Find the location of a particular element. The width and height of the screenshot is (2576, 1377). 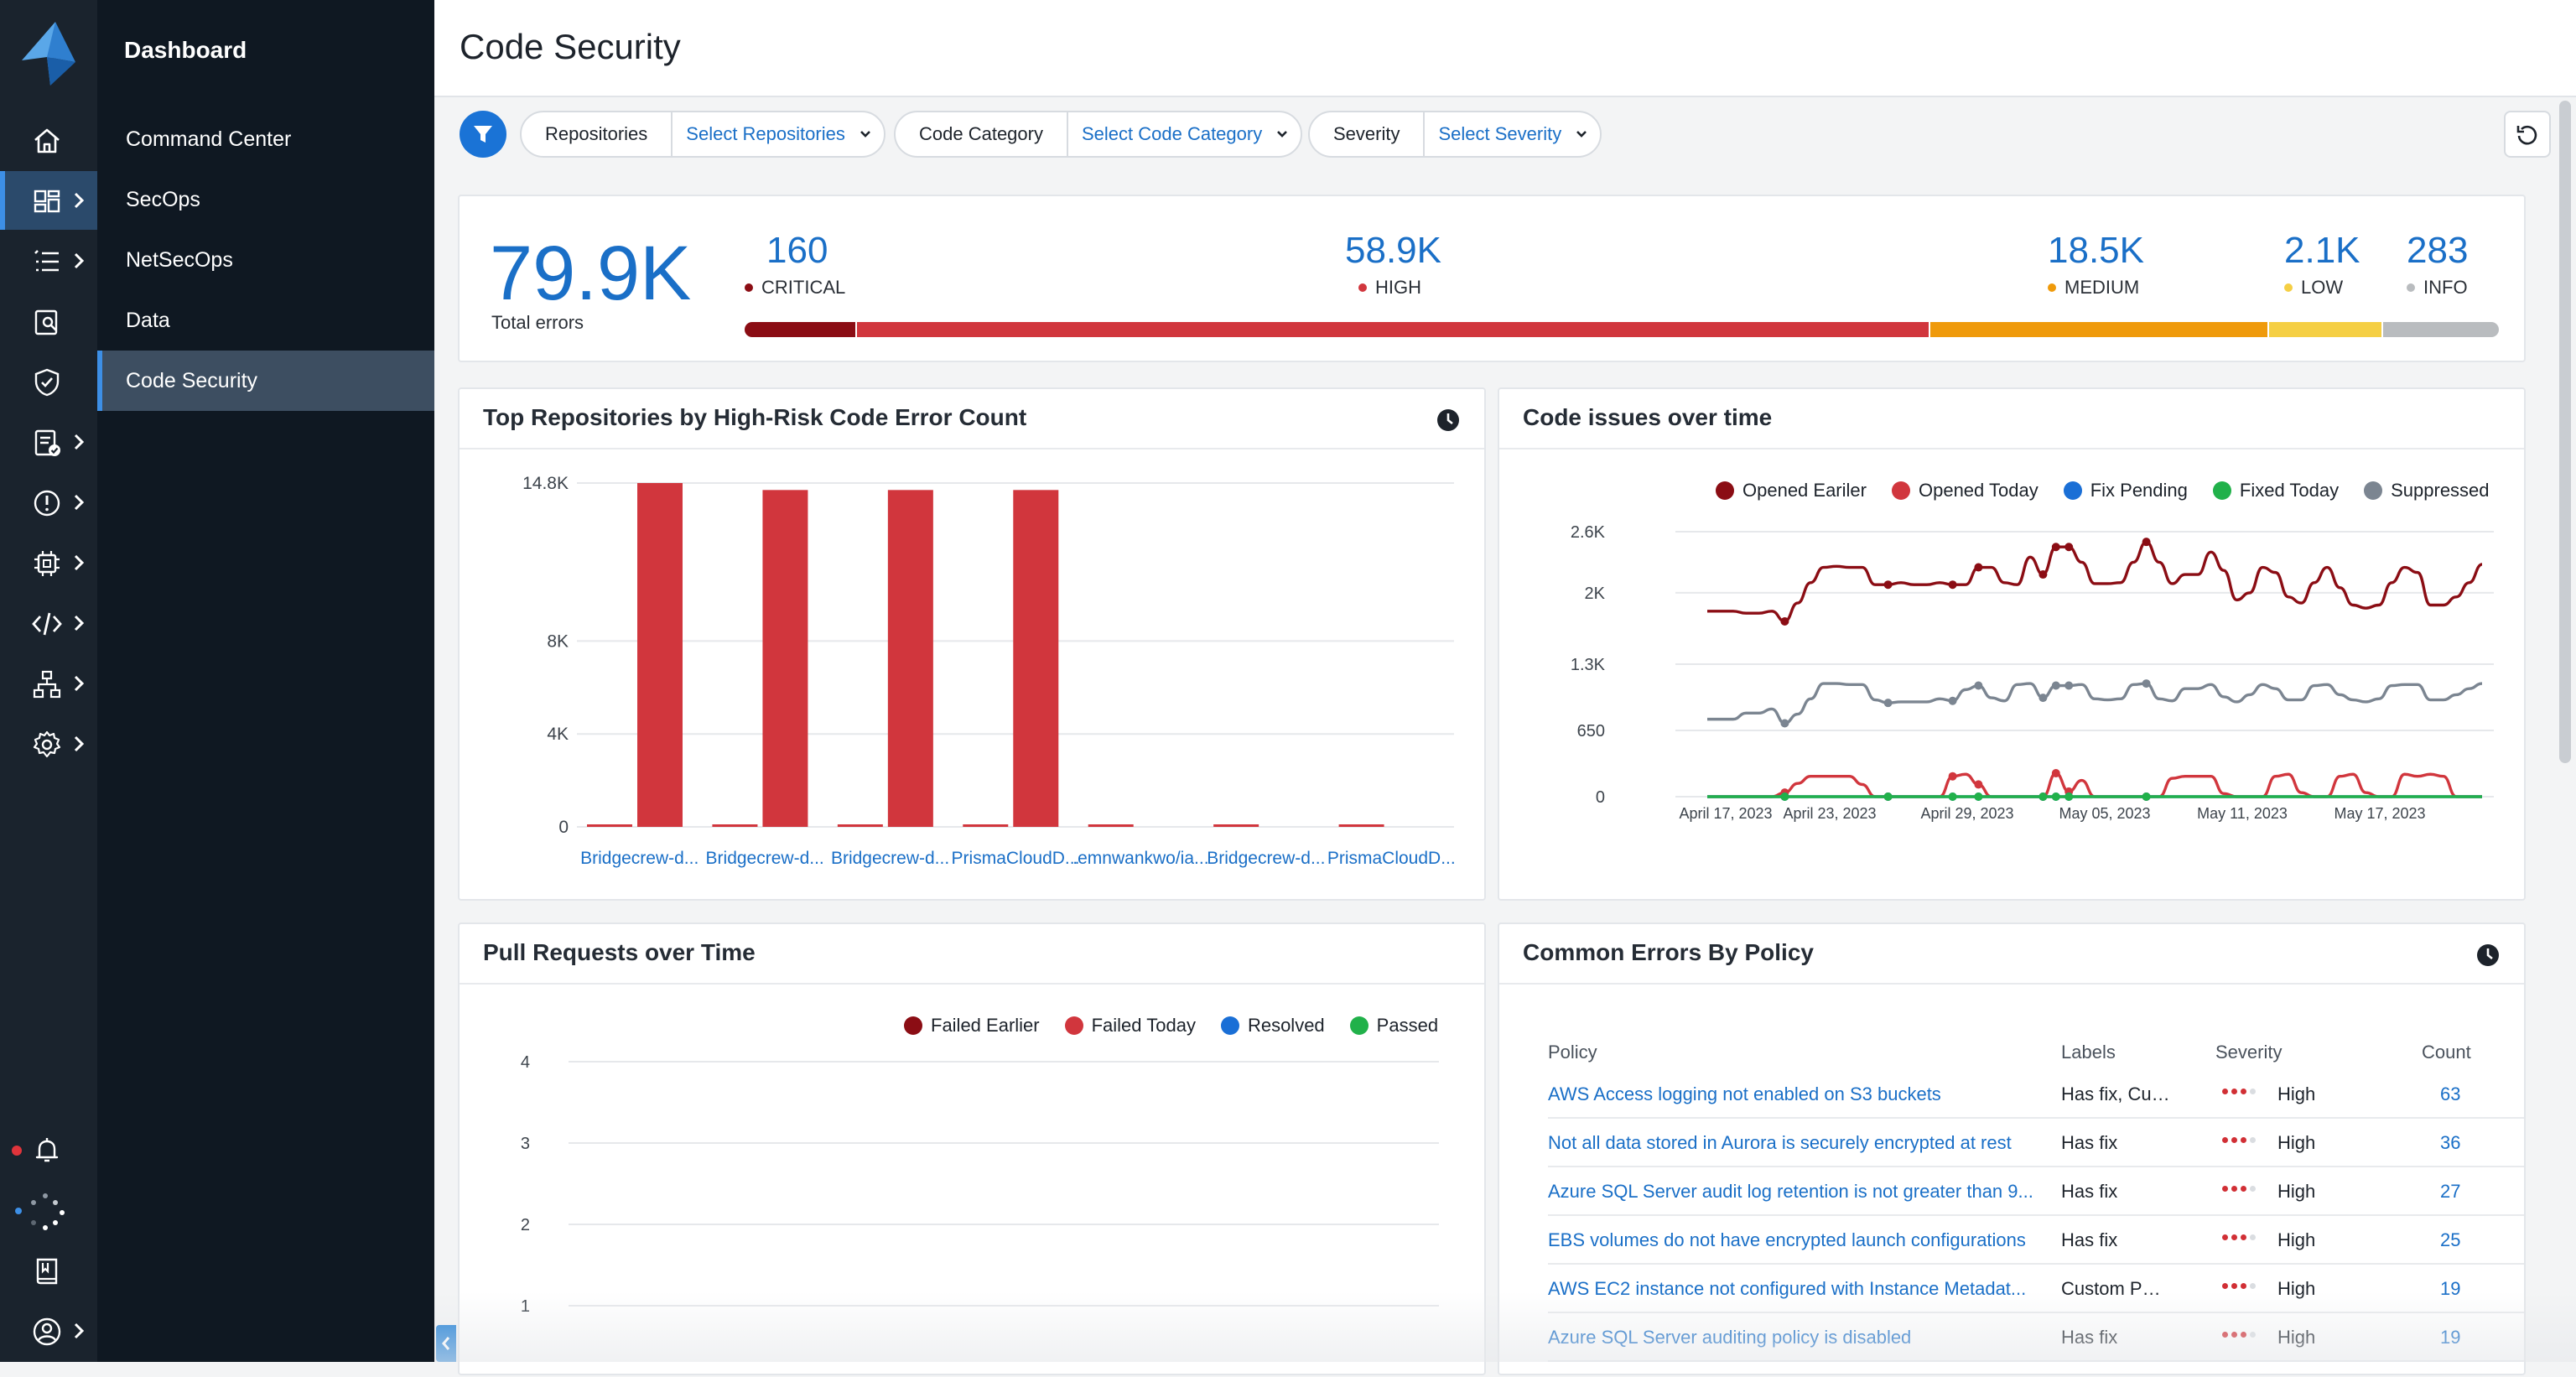

filter-button is located at coordinates (483, 134).